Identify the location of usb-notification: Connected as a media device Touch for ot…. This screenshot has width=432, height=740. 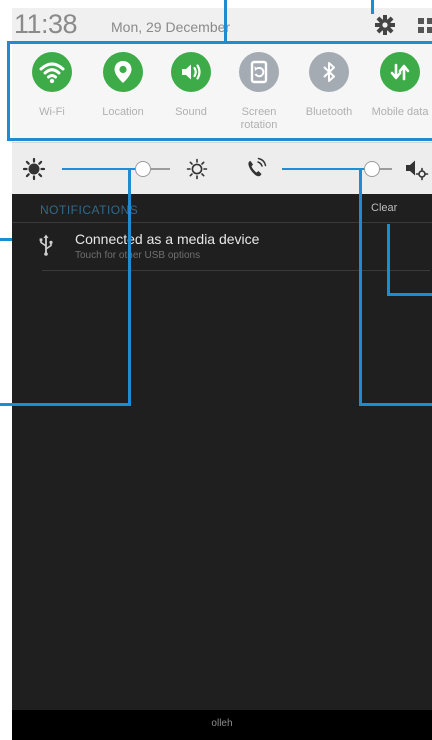
(222, 247).